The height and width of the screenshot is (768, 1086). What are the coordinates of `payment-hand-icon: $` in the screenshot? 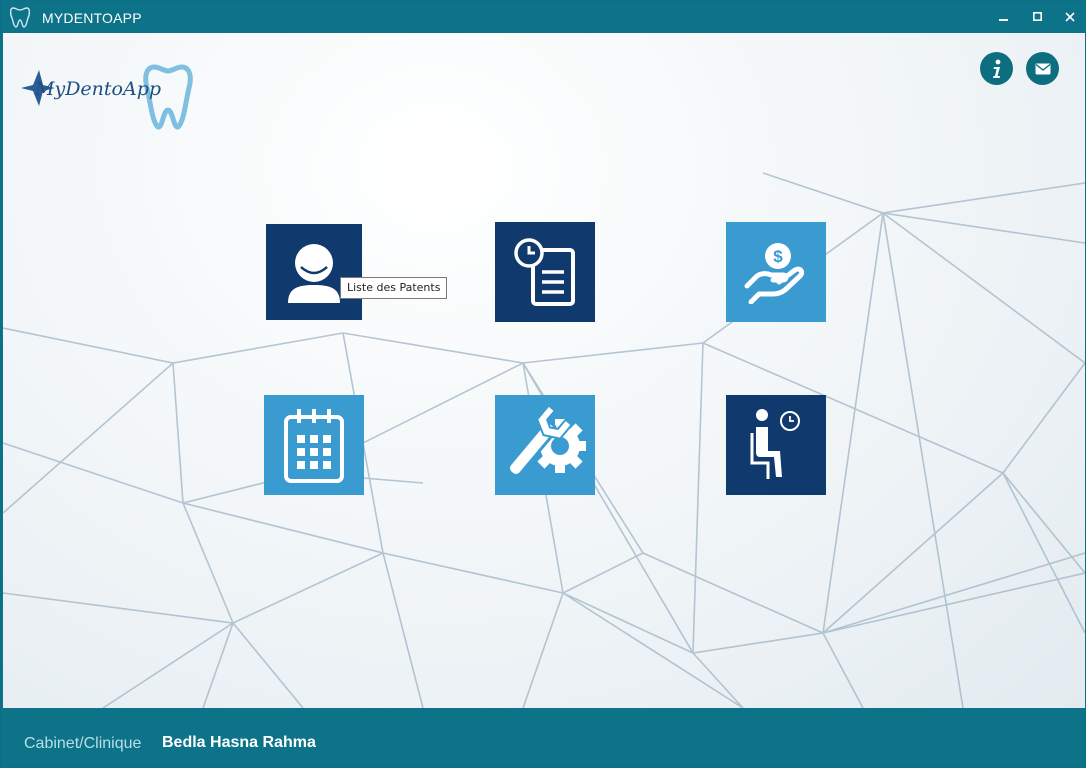 It's located at (774, 273).